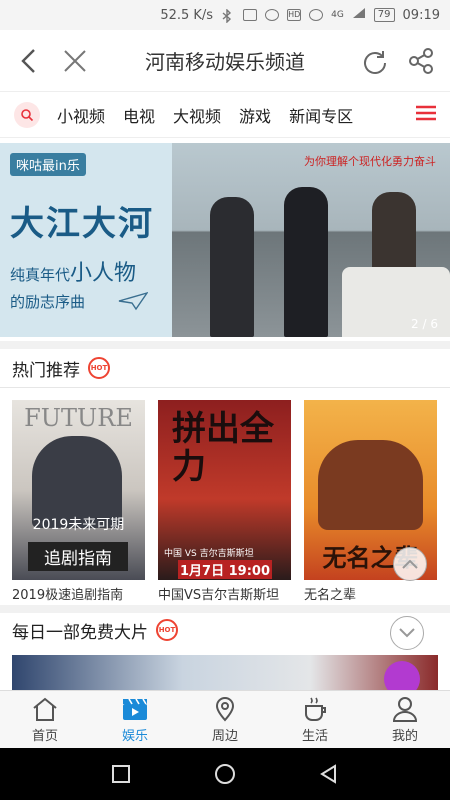  What do you see at coordinates (75, 61) in the screenshot?
I see `close-icon` at bounding box center [75, 61].